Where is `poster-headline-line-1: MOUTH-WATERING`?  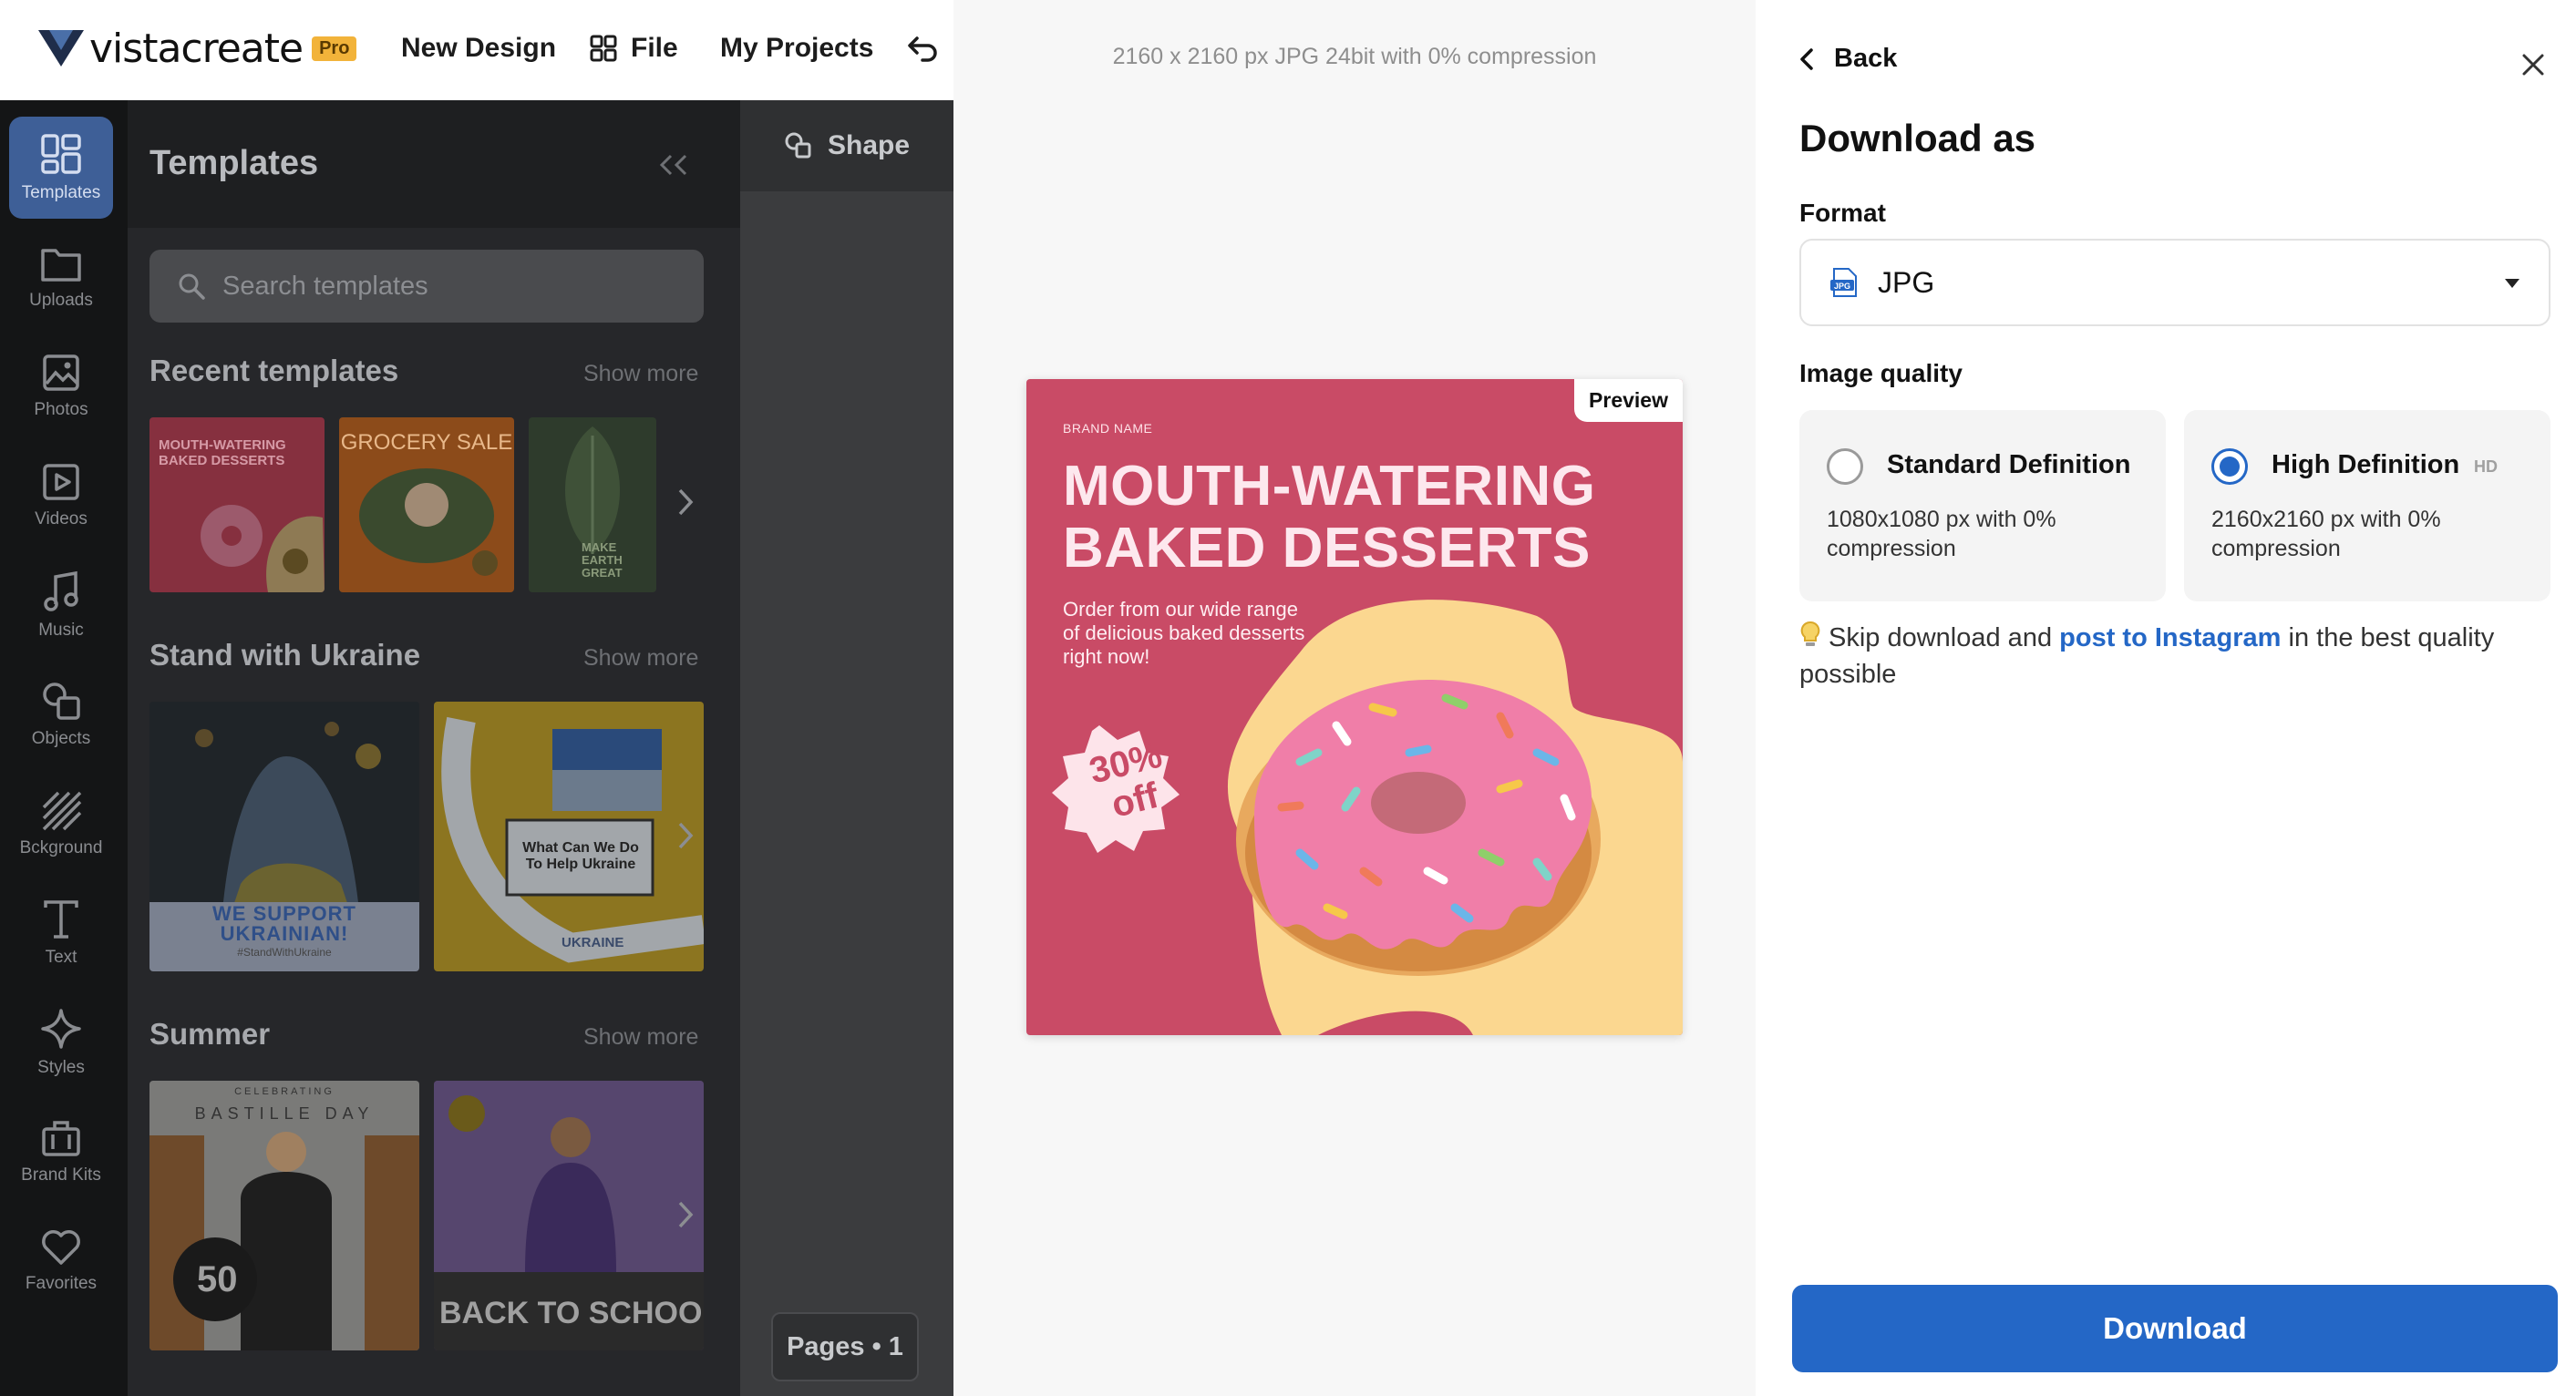 poster-headline-line-1: MOUTH-WATERING is located at coordinates (1329, 487).